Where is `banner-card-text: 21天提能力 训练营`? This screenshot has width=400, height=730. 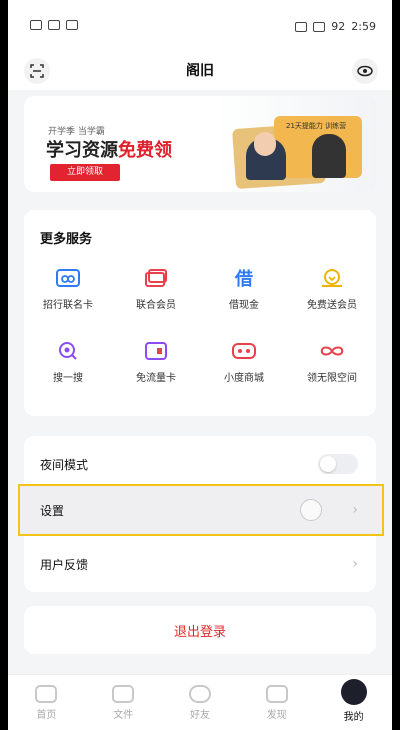 banner-card-text: 21天提能力 训练营 is located at coordinates (316, 126).